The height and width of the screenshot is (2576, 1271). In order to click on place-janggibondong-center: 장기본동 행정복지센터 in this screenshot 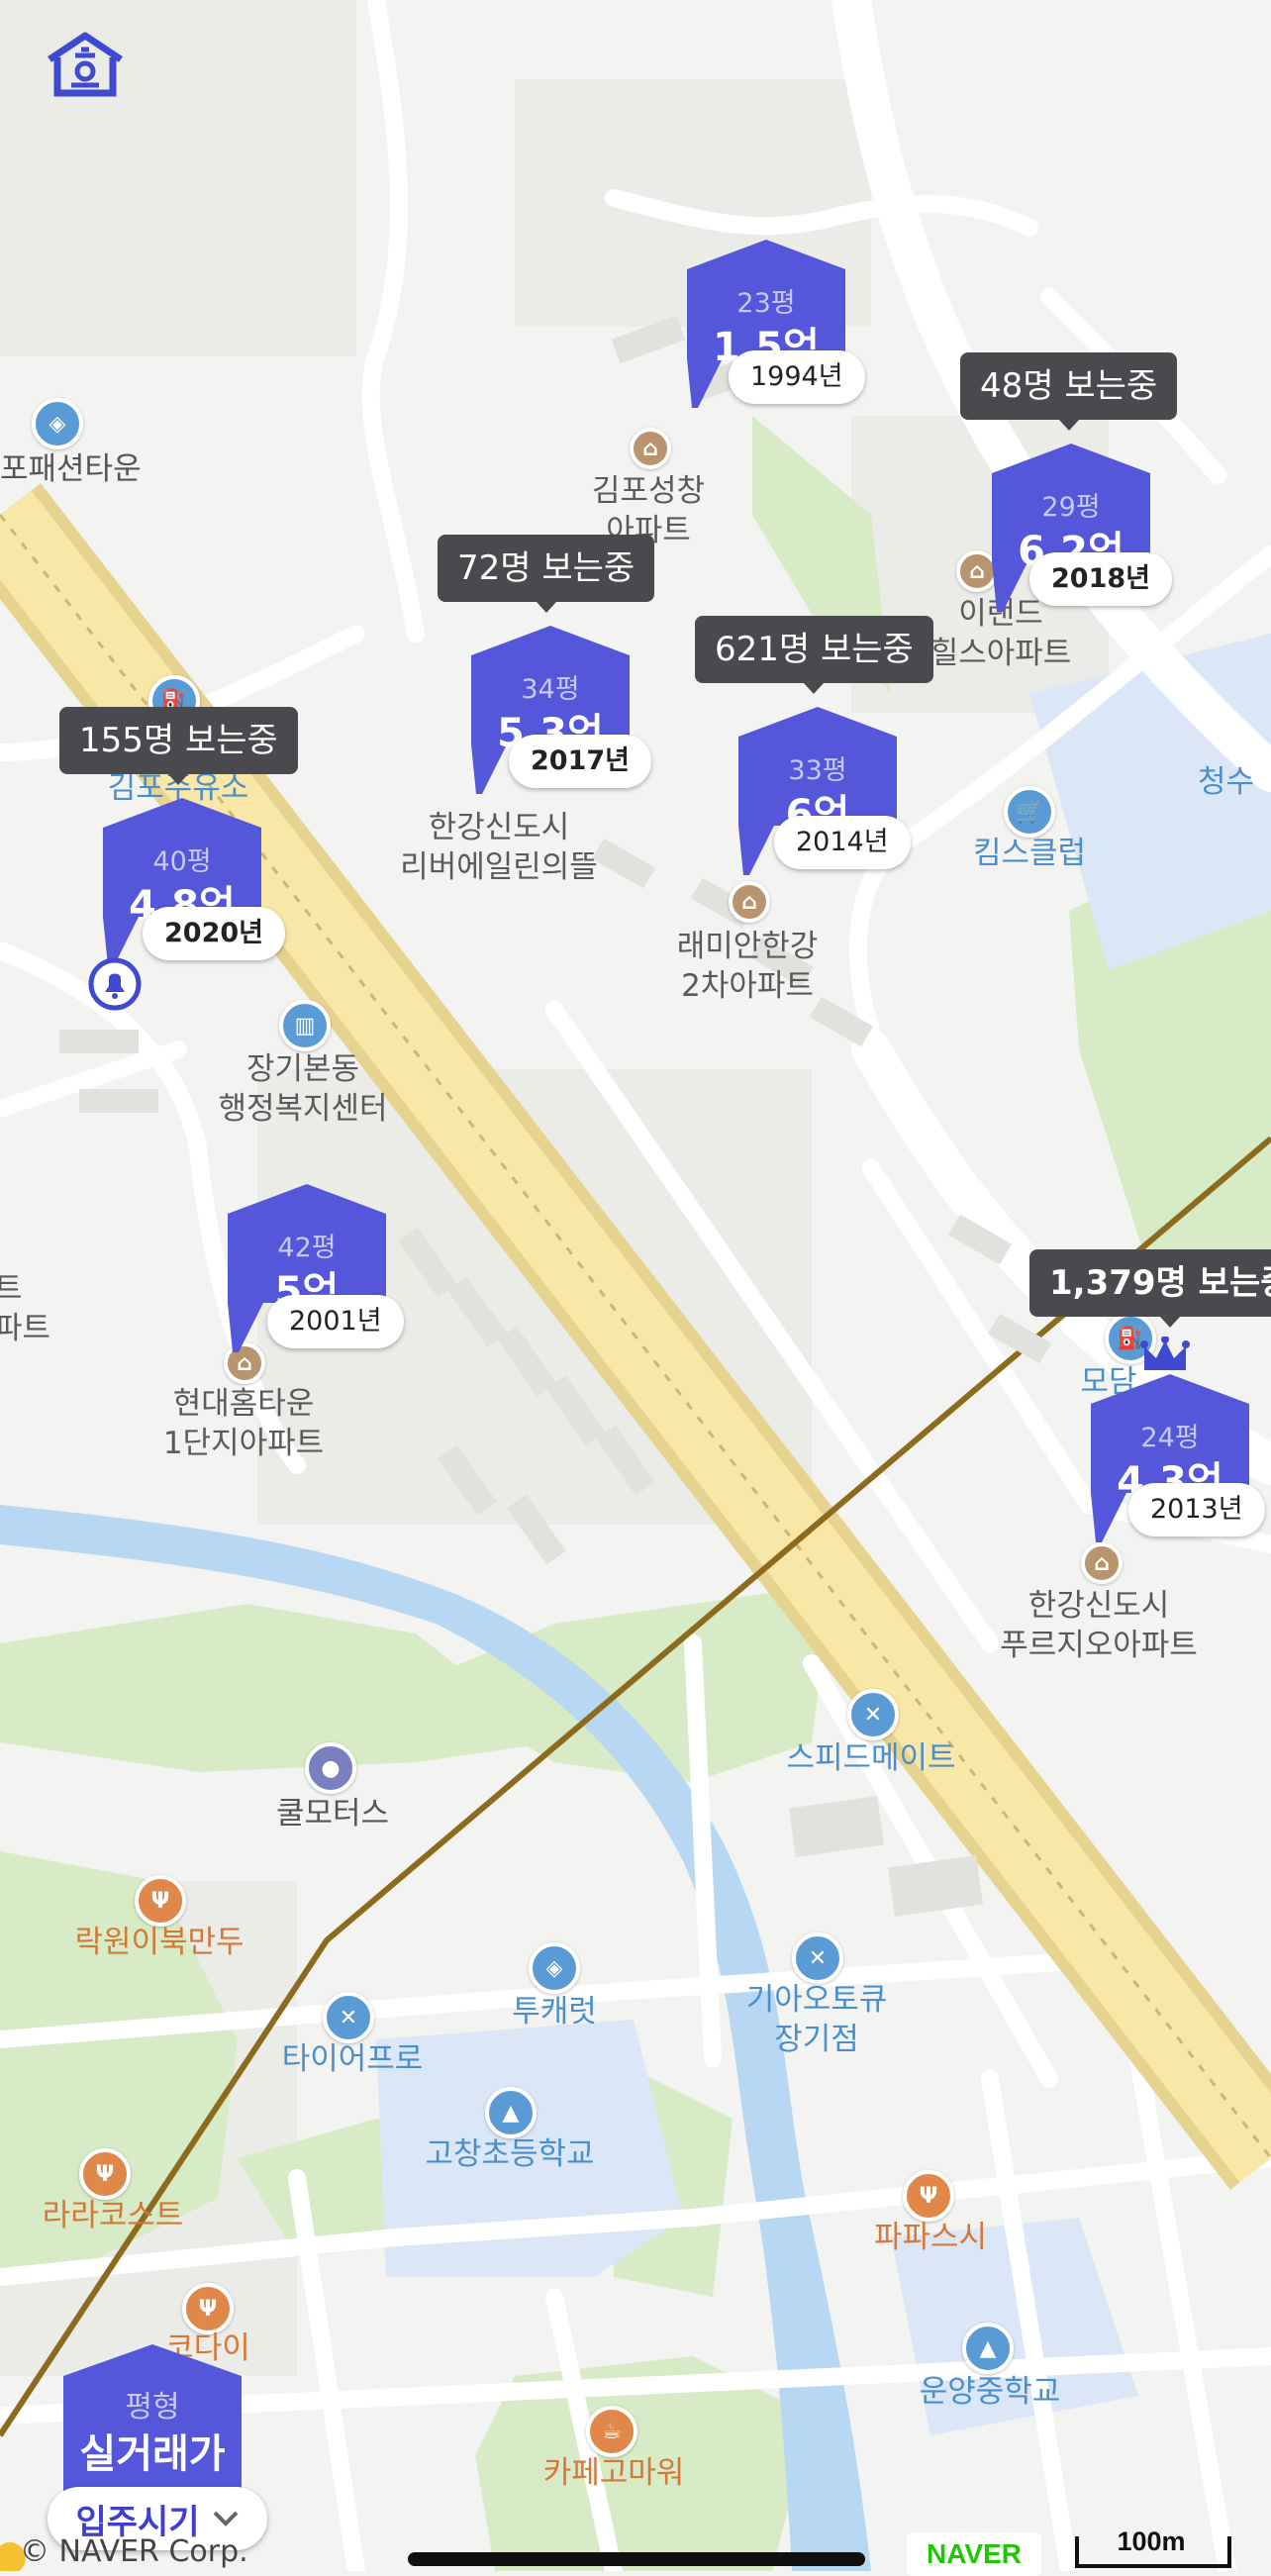, I will do `click(303, 1089)`.